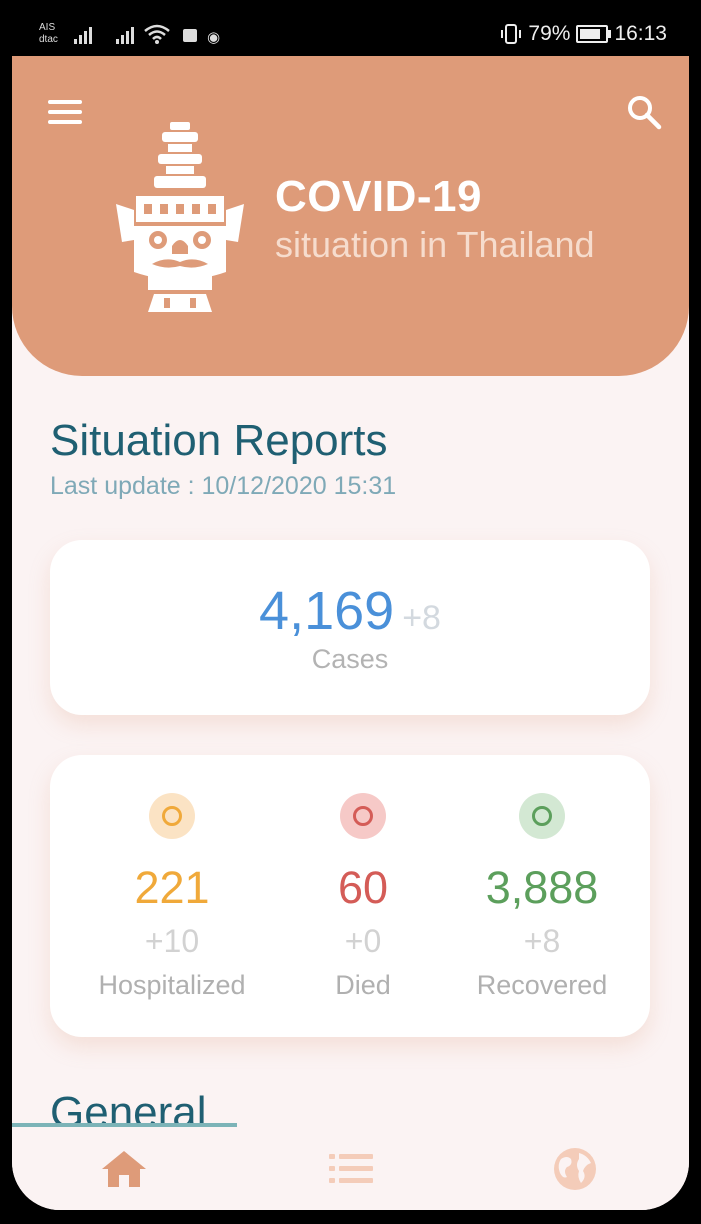 The image size is (701, 1224). I want to click on app-notification-icon: ◉, so click(214, 37).